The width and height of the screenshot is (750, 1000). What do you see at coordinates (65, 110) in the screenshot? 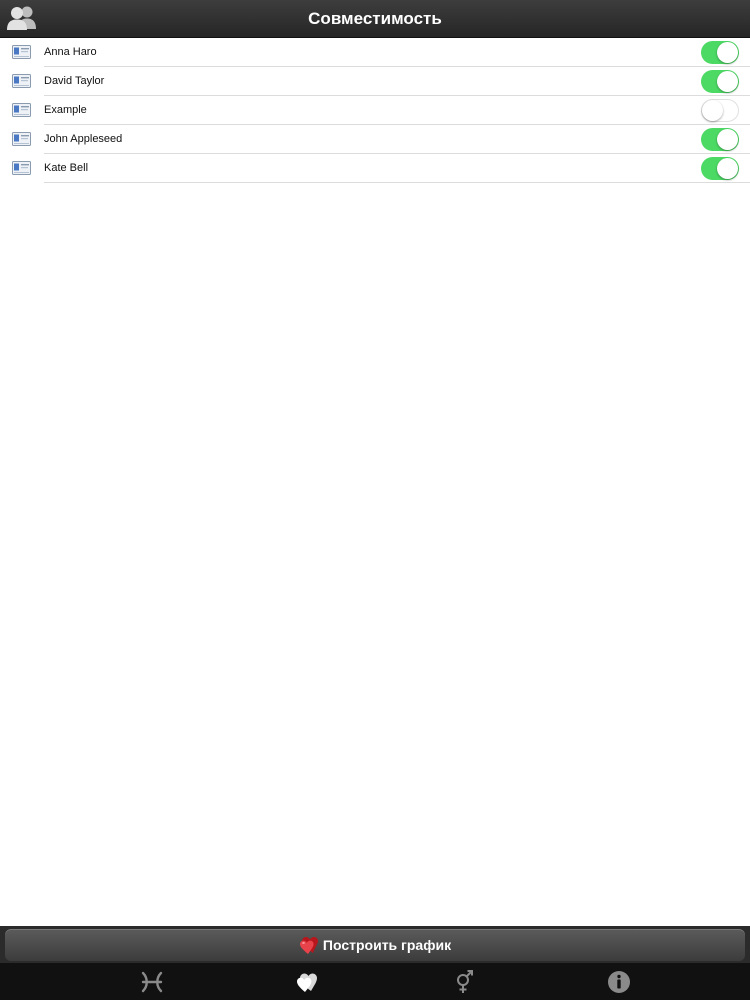
I see `contact-name: Example` at bounding box center [65, 110].